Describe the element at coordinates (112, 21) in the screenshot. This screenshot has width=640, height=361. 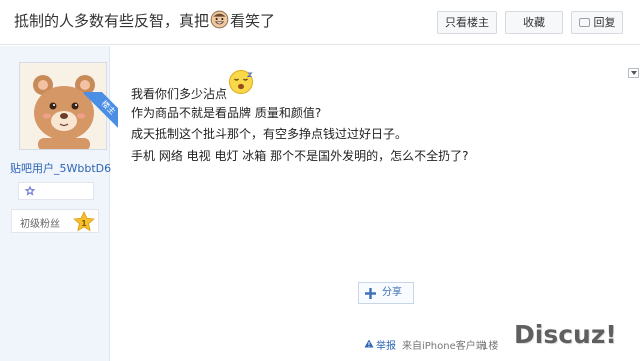
I see `thread-title-text-start: 抵制的人多数有些反智，真把` at that location.